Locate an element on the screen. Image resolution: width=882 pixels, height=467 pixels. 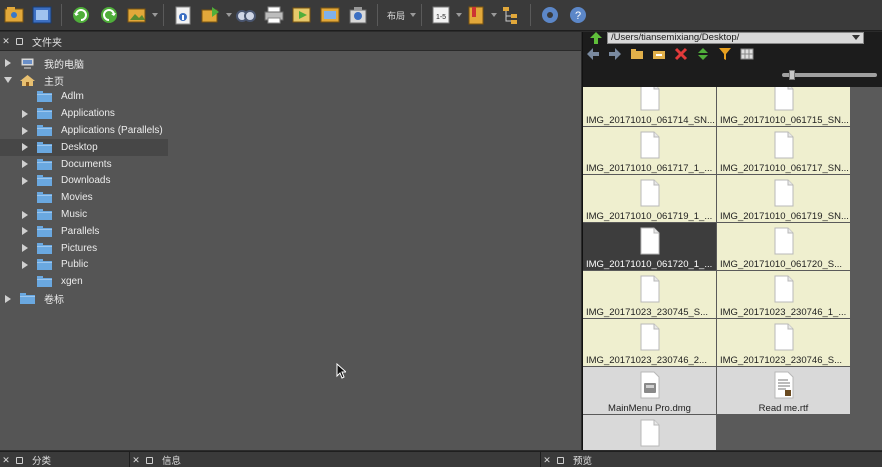
thumbnail-size-slider is located at coordinates (829, 75).